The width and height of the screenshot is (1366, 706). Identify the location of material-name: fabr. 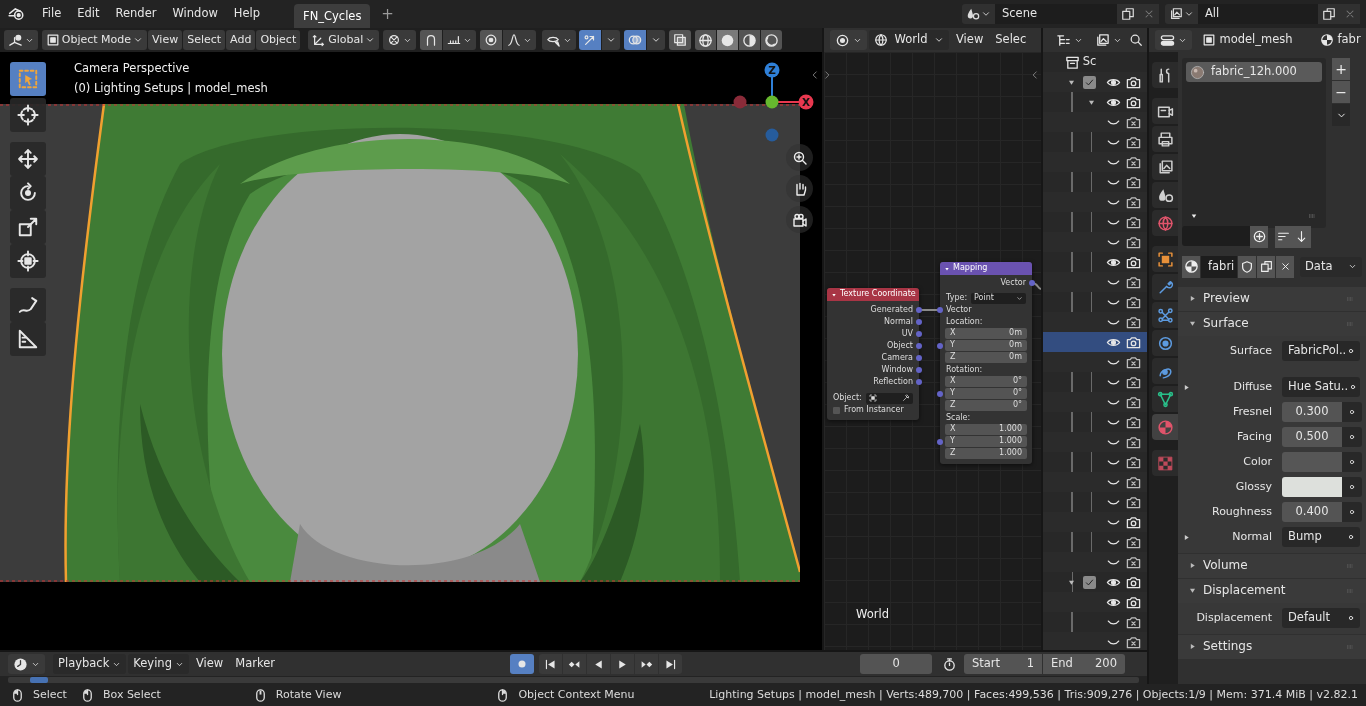
(1349, 40).